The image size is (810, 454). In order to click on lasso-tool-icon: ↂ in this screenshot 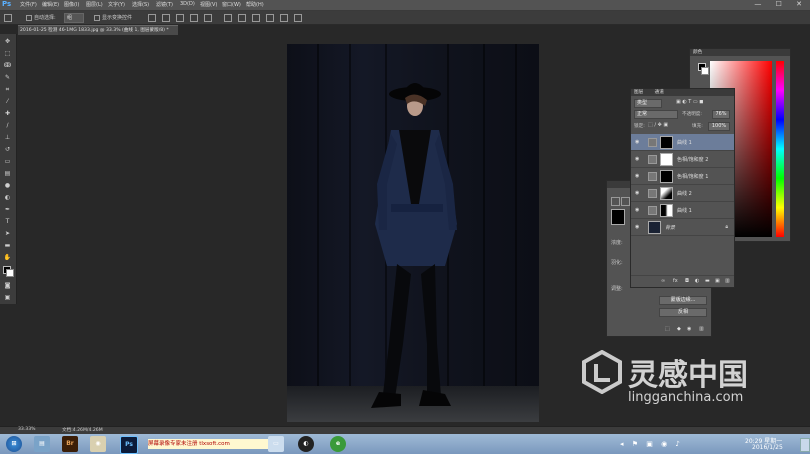, I will do `click(7, 65)`.